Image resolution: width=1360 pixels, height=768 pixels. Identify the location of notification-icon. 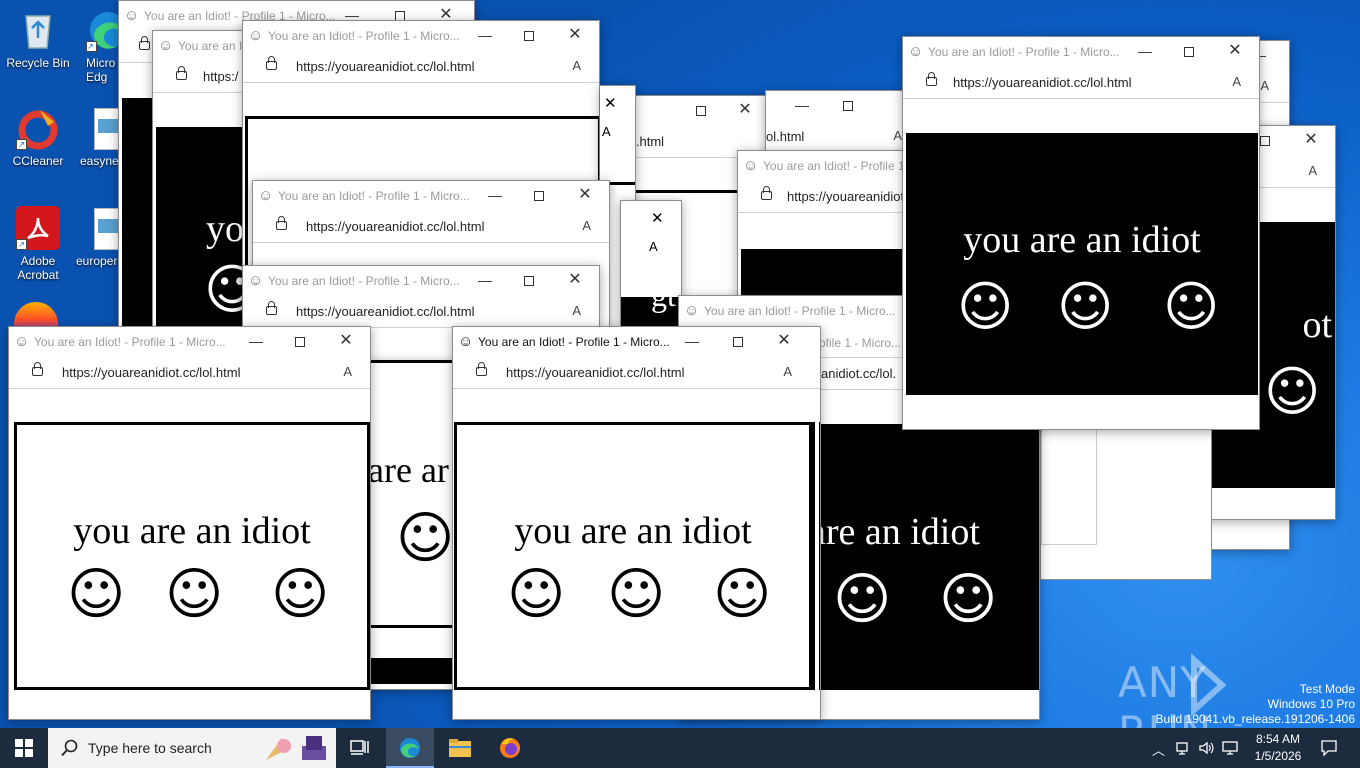
(1329, 748).